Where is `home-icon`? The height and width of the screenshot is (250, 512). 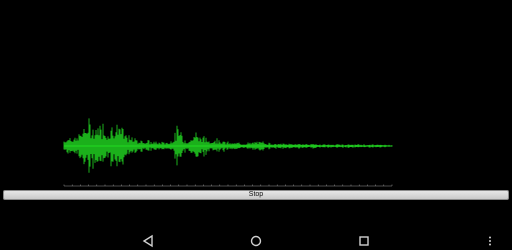
home-icon is located at coordinates (256, 241).